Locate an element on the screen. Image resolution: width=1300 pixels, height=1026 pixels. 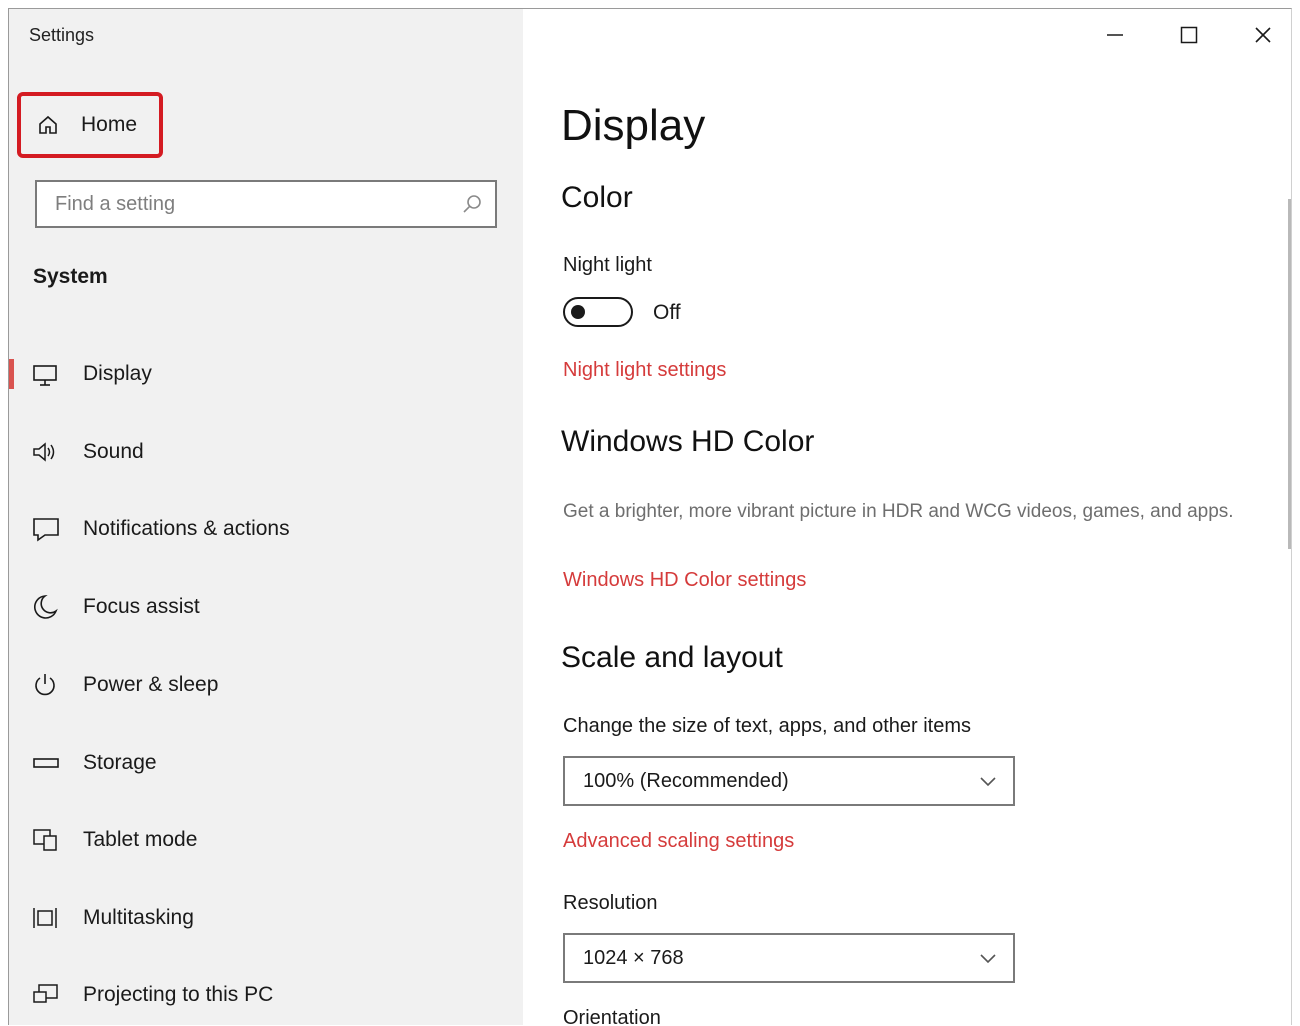
app-title: Settings is located at coordinates (62, 35).